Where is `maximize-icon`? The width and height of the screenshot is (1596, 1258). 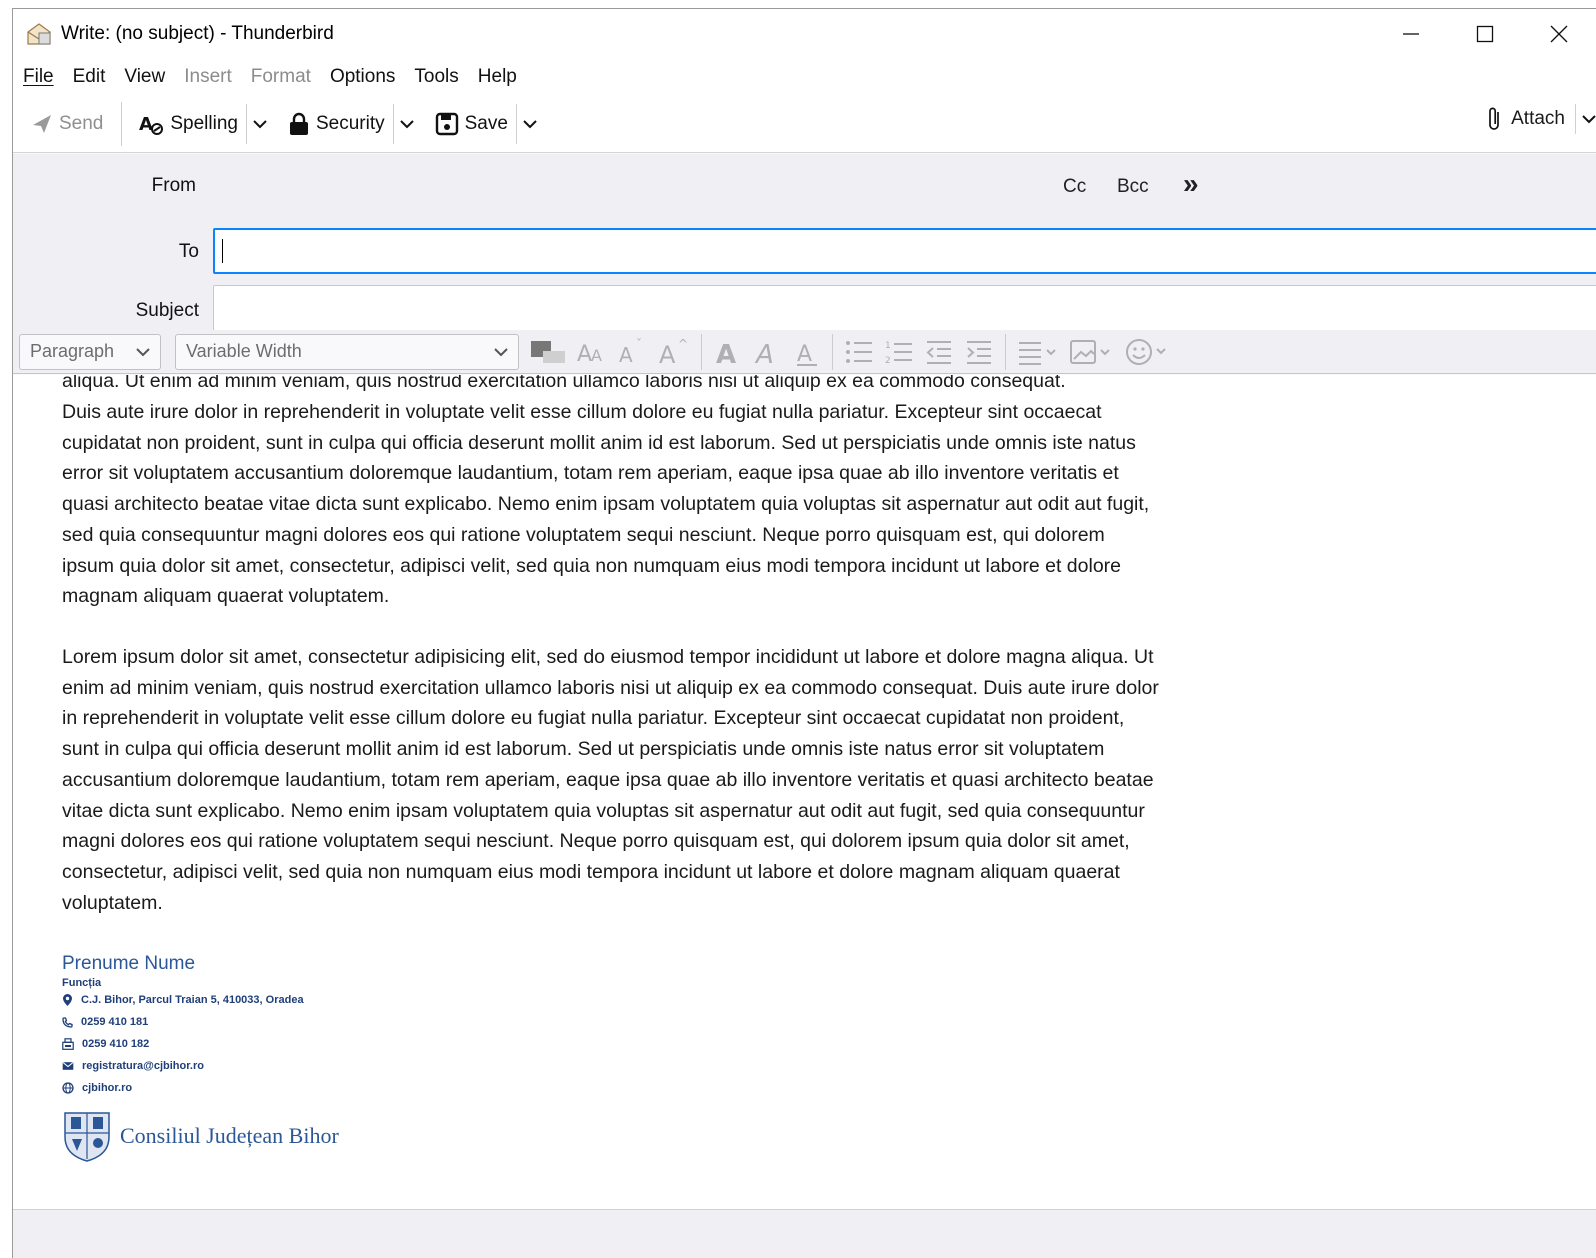
maximize-icon is located at coordinates (1485, 34).